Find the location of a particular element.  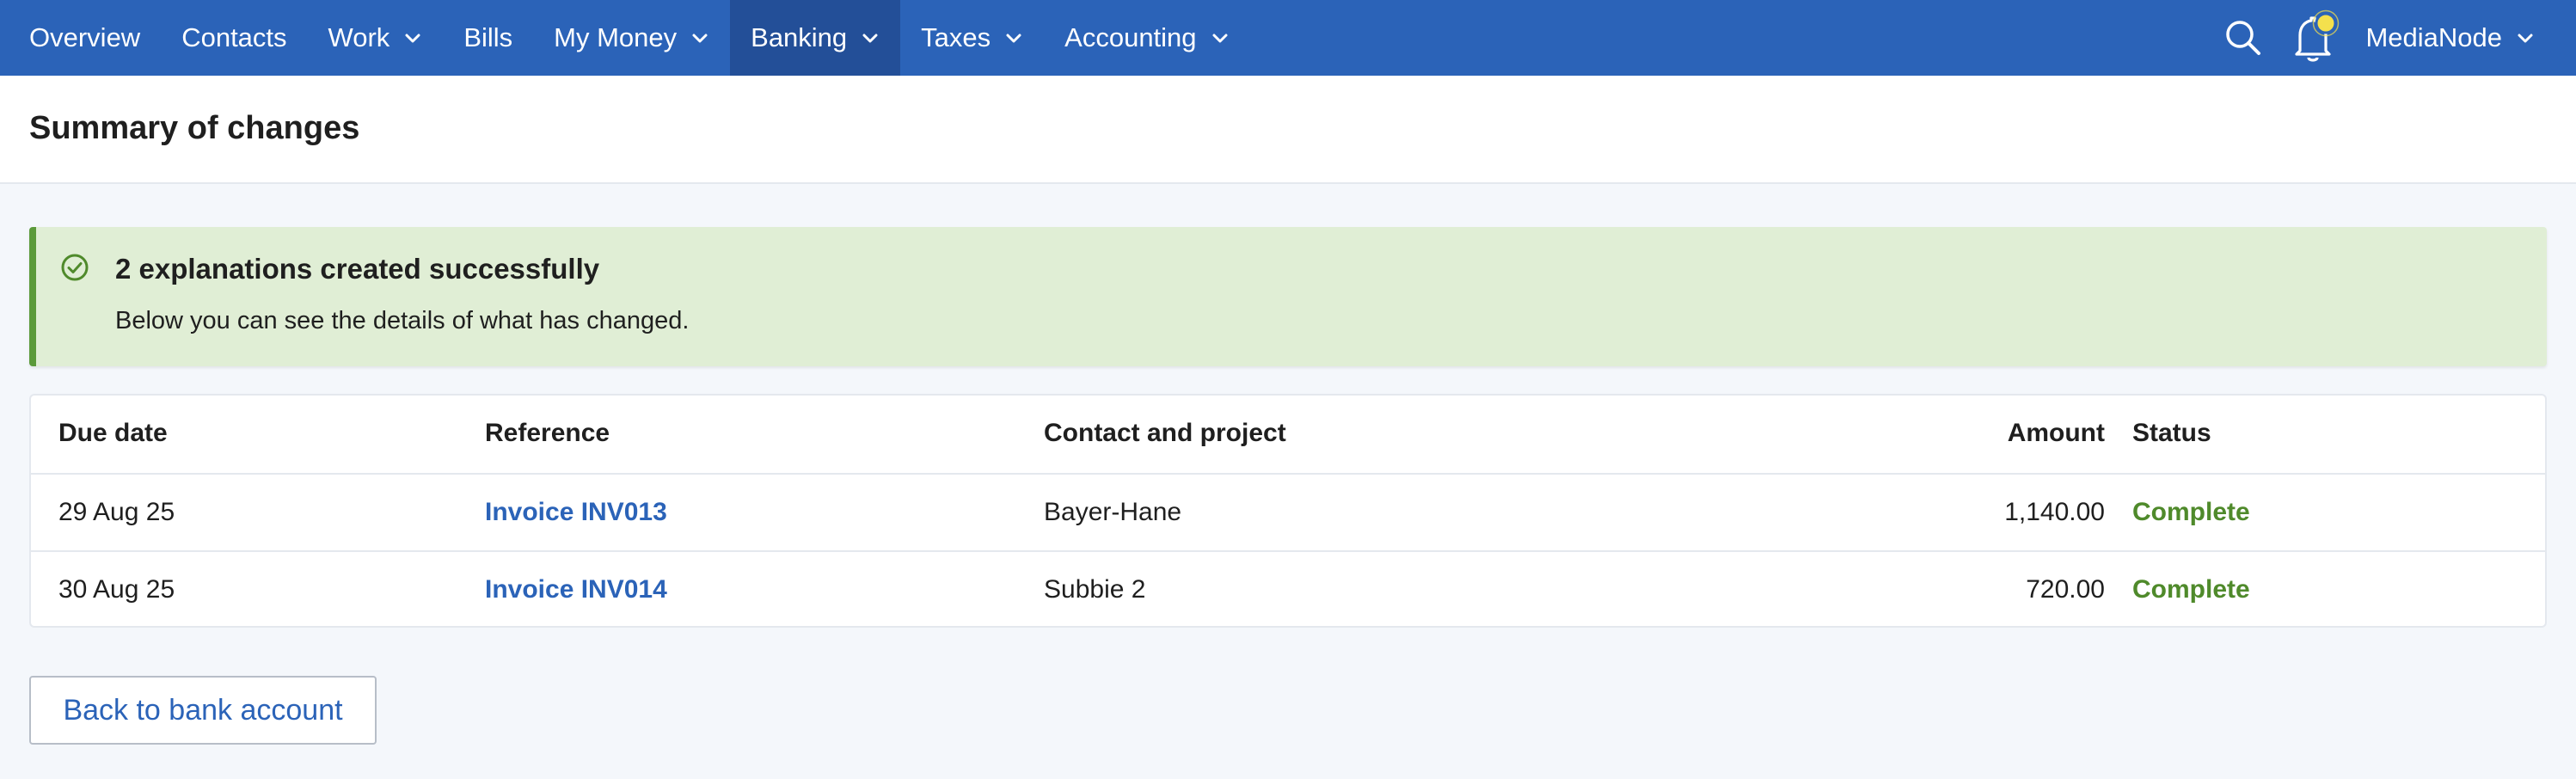

nav-item-label: Taxes is located at coordinates (956, 37).